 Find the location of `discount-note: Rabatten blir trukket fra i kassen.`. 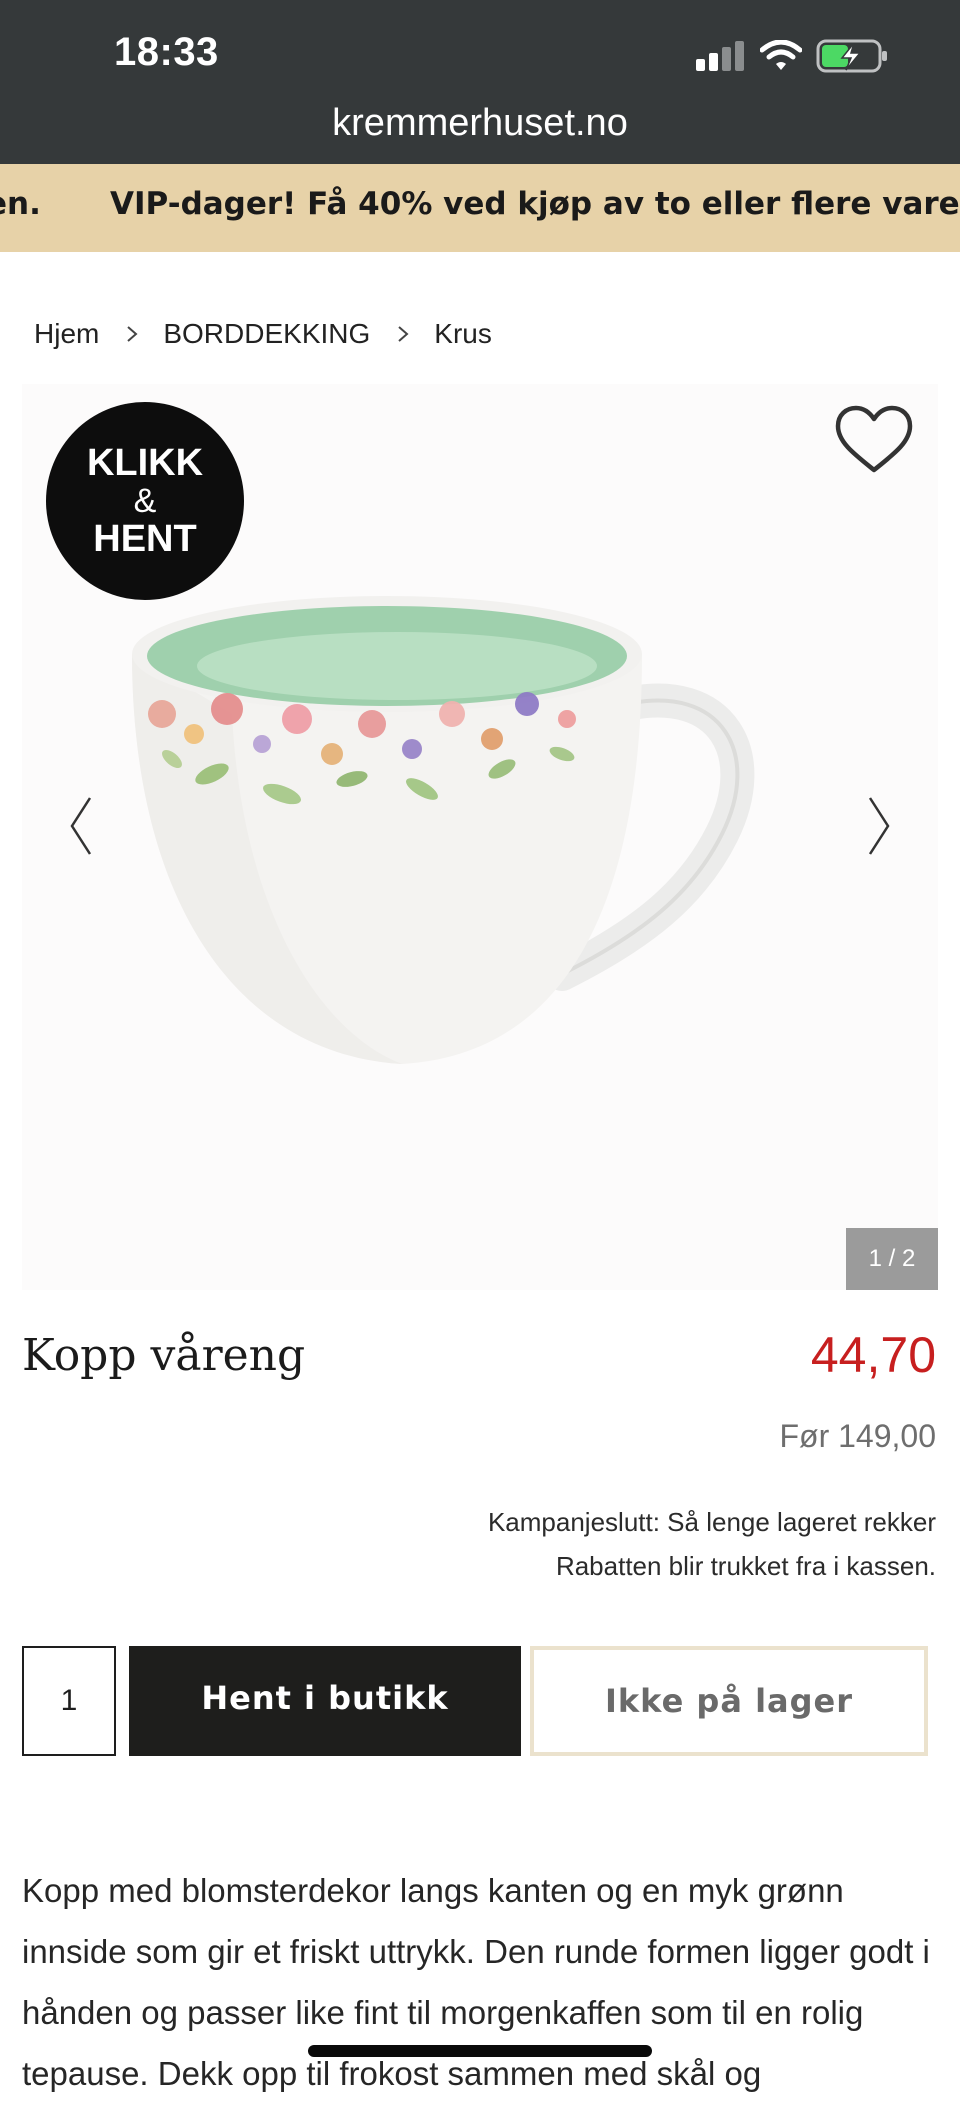

discount-note: Rabatten blir trukket fra i kassen. is located at coordinates (745, 1566).